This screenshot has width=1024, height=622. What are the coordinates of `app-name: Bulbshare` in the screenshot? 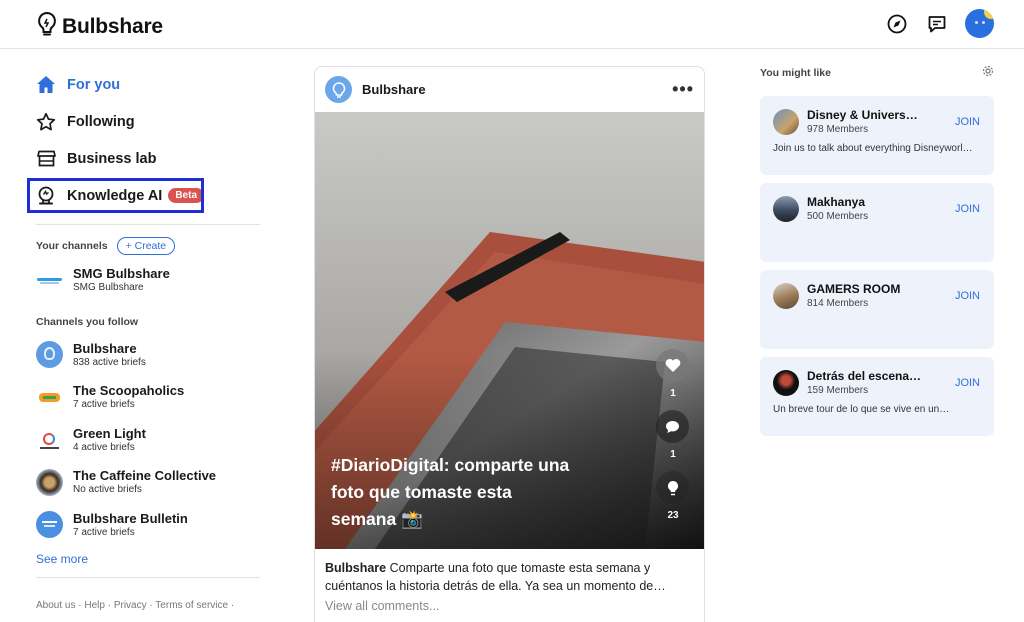 It's located at (112, 26).